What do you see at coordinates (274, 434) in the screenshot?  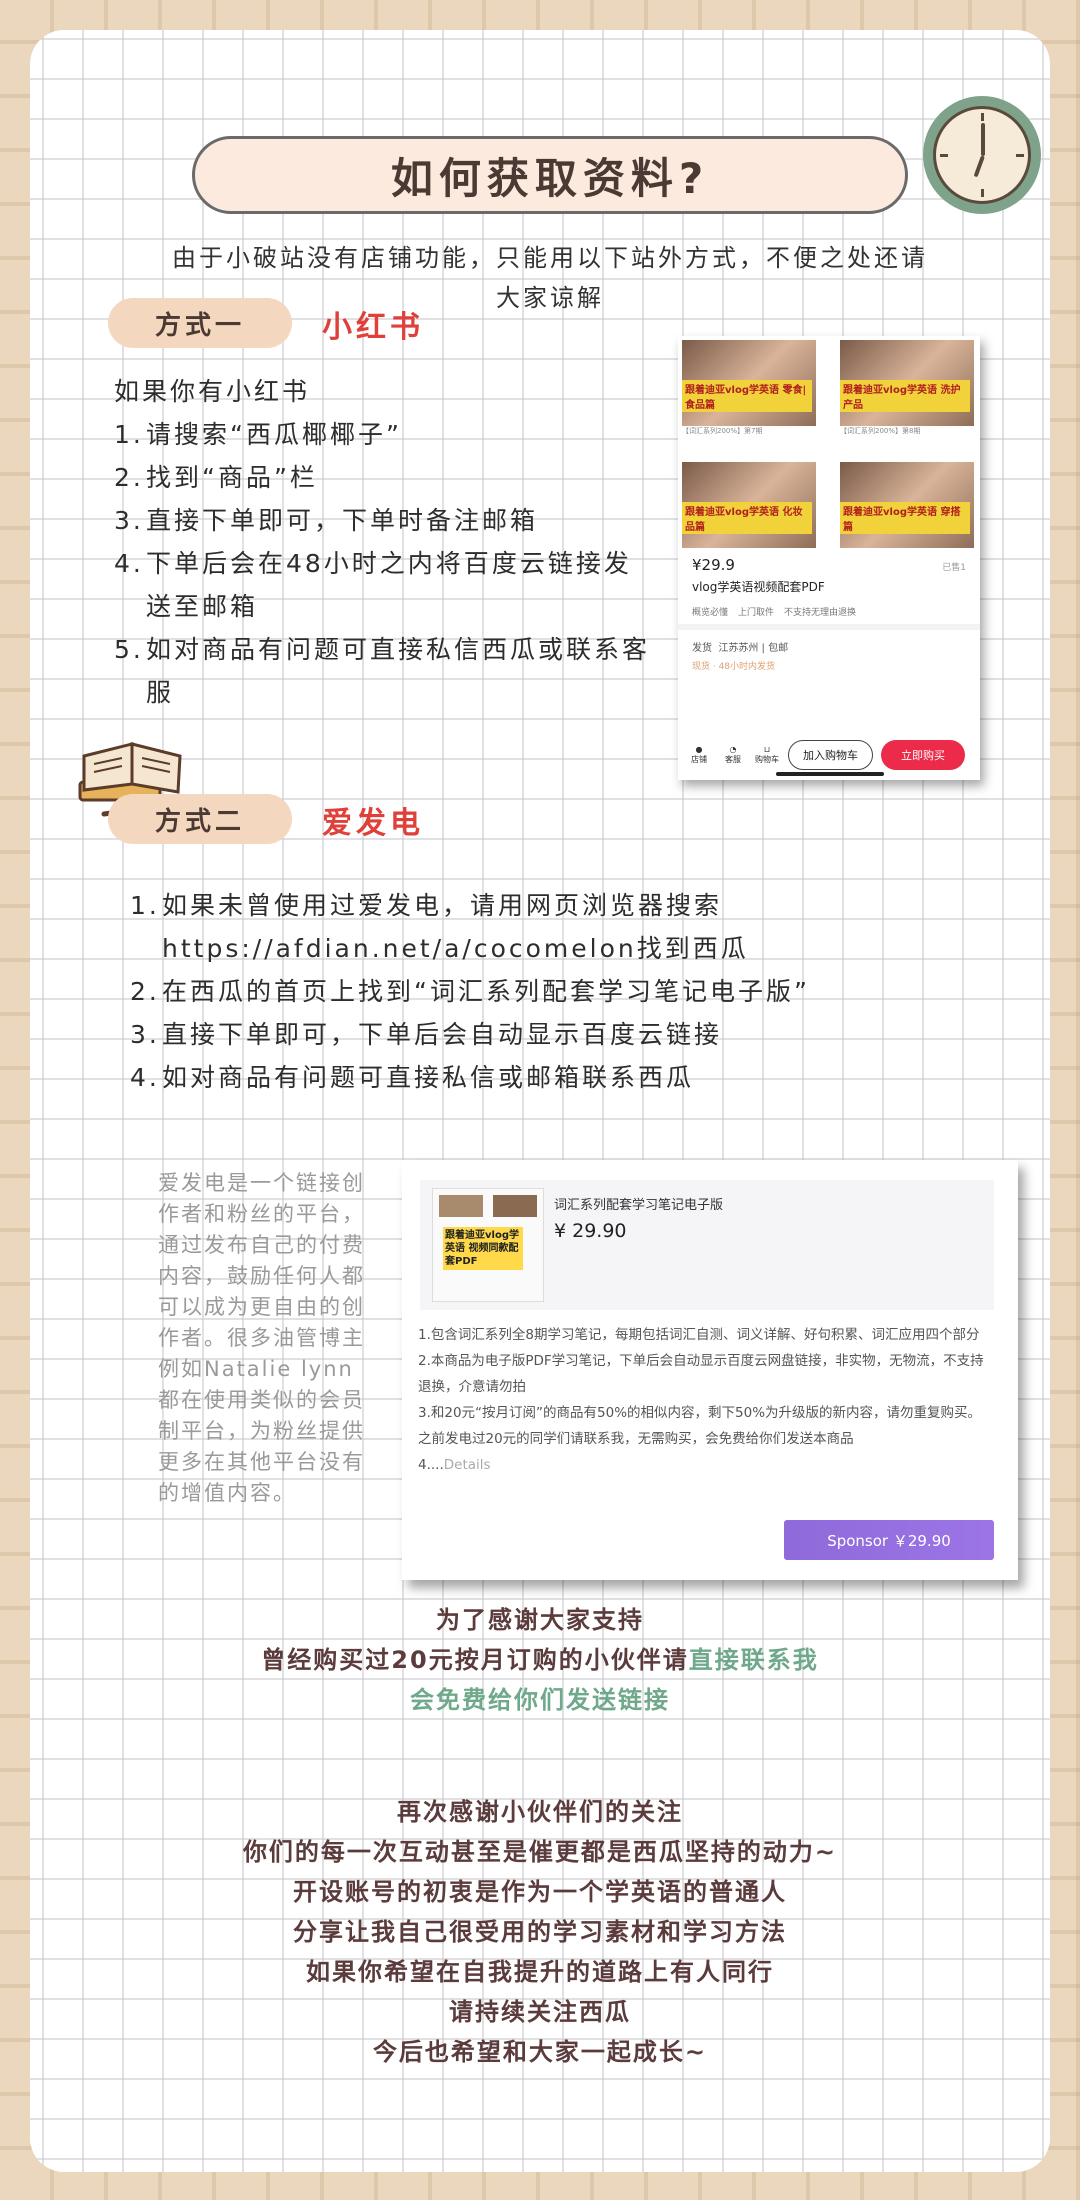 I see `step-text: 请搜索“西瓜椰椰子”` at bounding box center [274, 434].